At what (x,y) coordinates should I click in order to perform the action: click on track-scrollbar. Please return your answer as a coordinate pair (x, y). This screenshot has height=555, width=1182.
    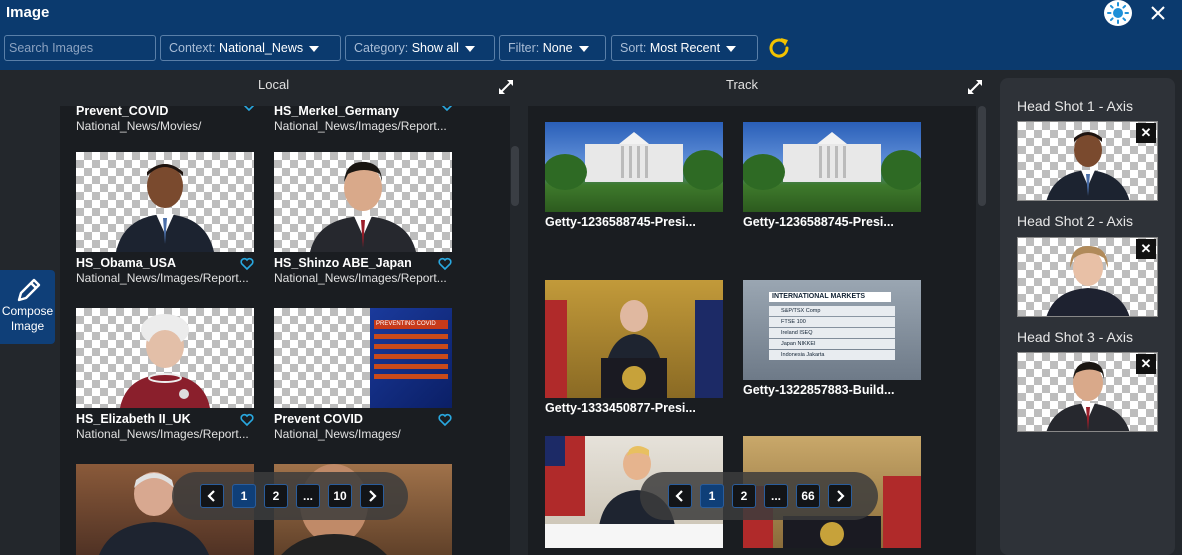
    Looking at the image, I should click on (982, 156).